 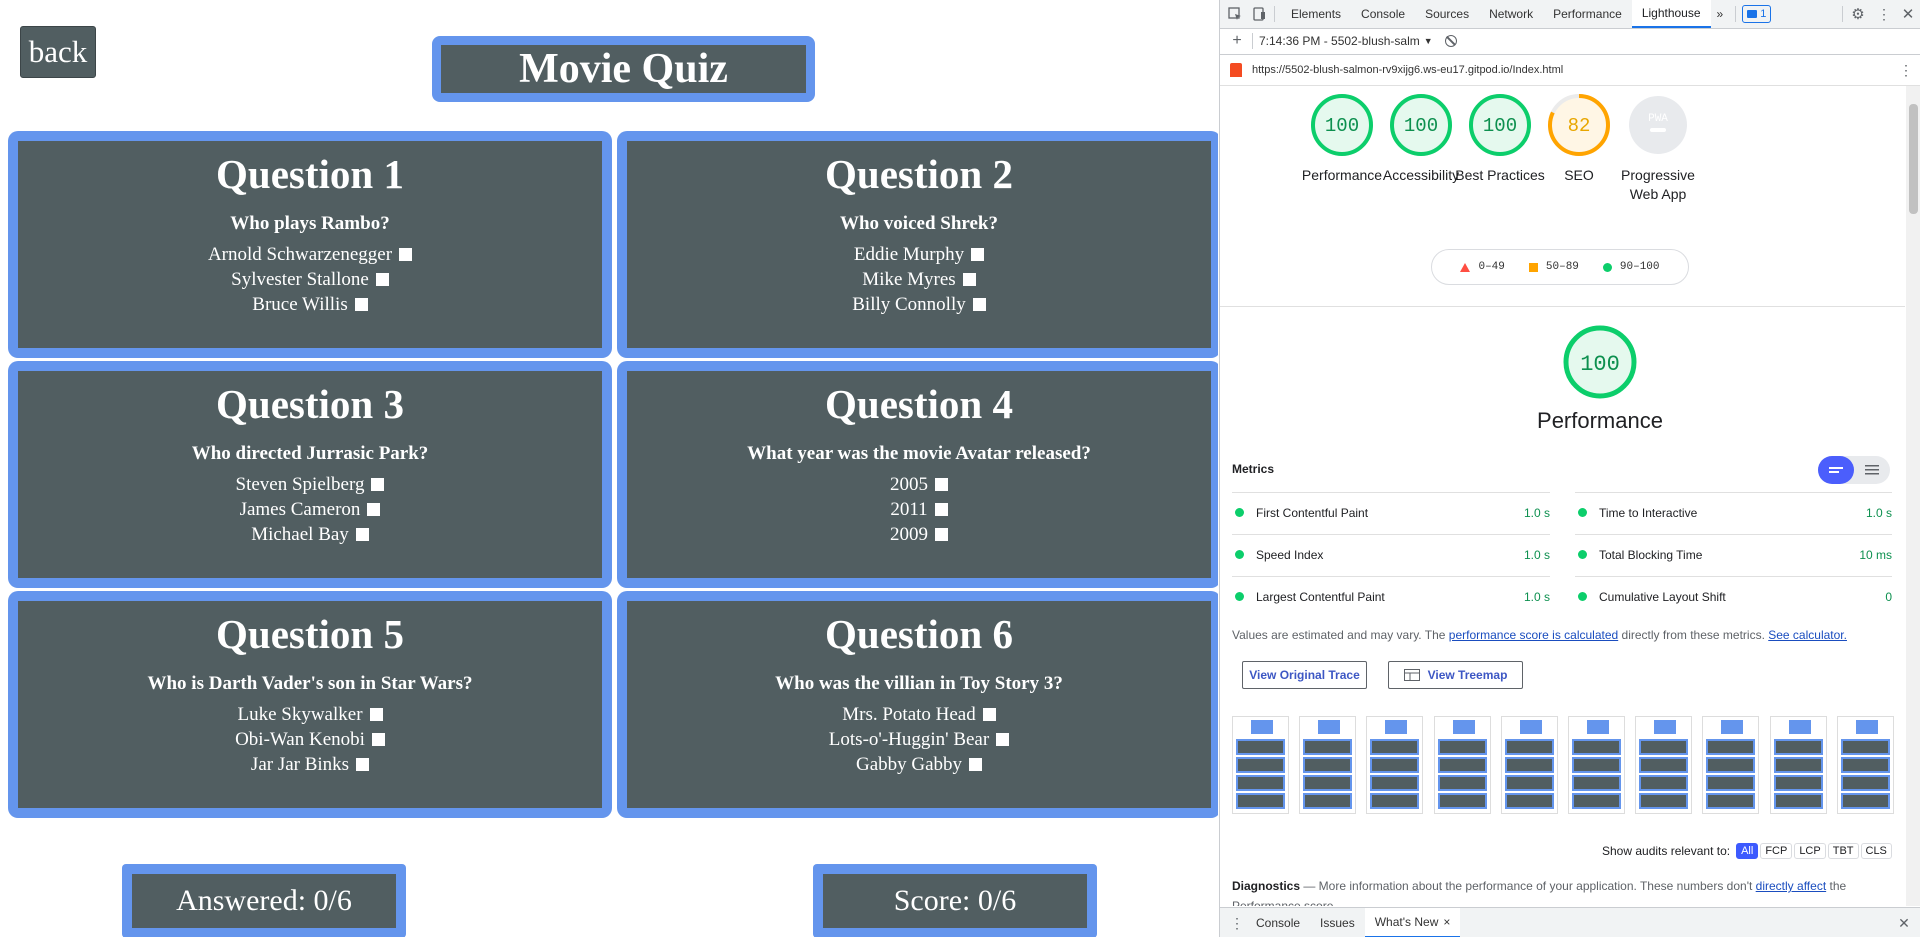 What do you see at coordinates (1511, 14) in the screenshot?
I see `tab-network: Network` at bounding box center [1511, 14].